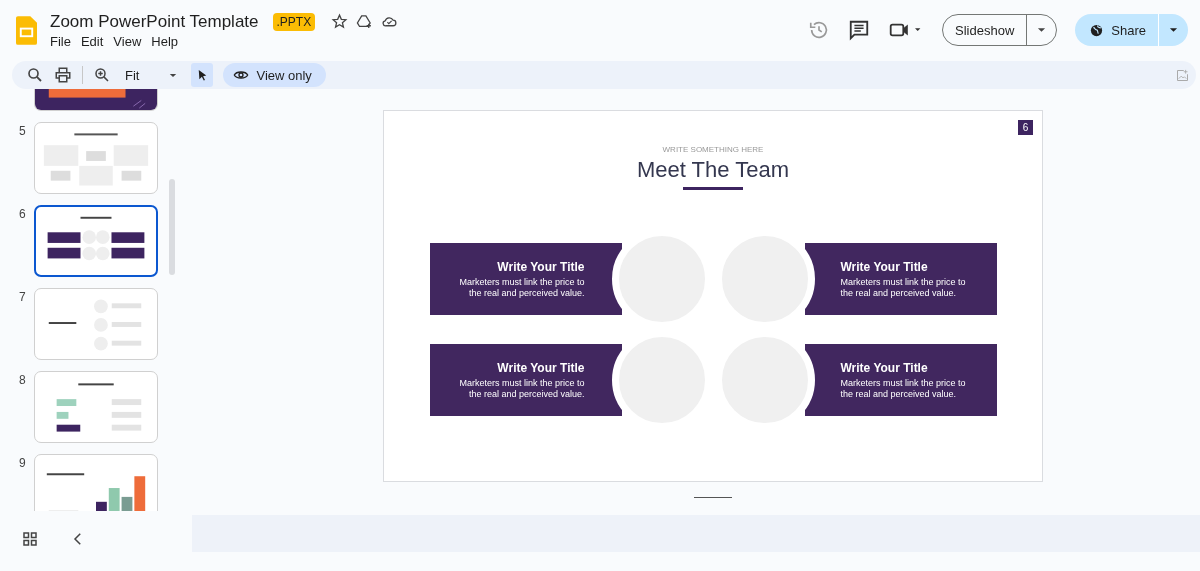 Image resolution: width=1200 pixels, height=571 pixels. What do you see at coordinates (165, 41) in the screenshot?
I see `menu-item: Help` at bounding box center [165, 41].